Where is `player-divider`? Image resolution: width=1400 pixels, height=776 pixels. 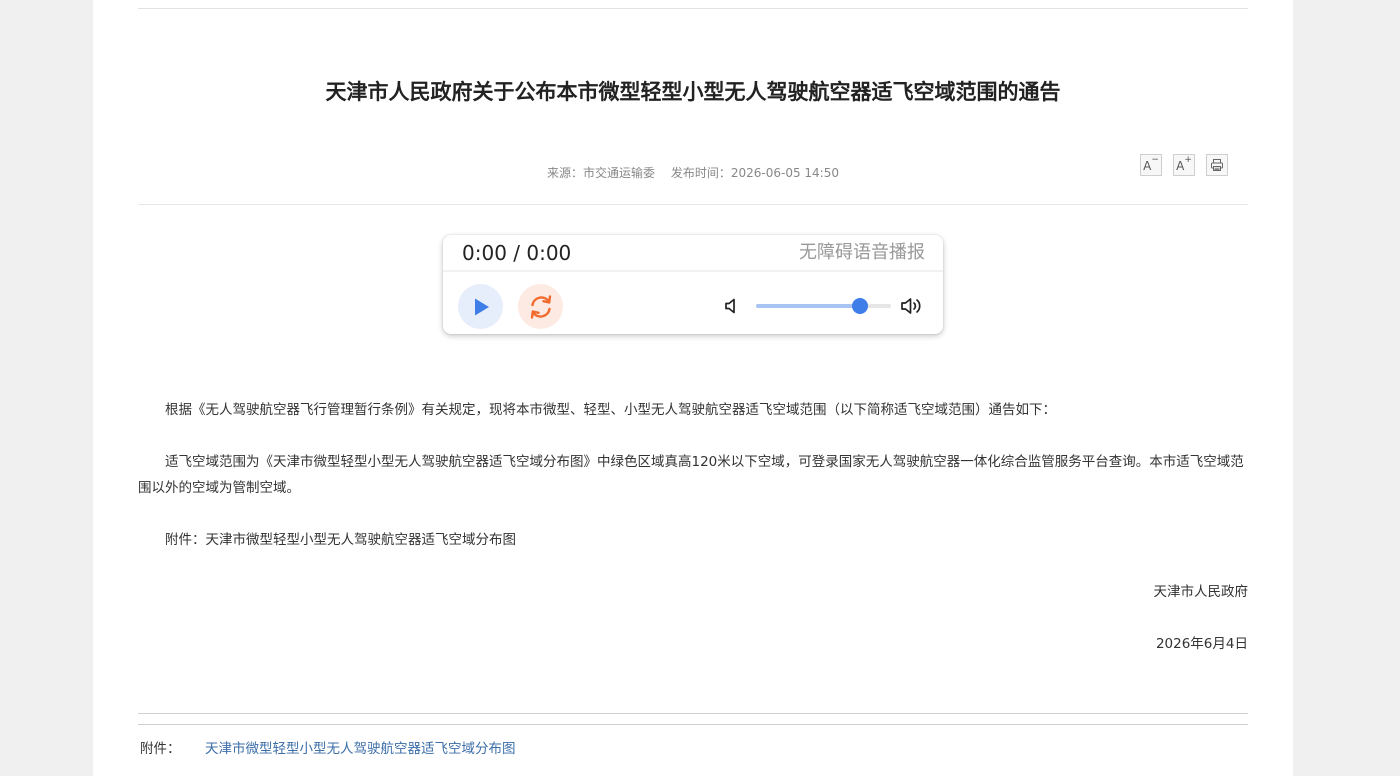
player-divider is located at coordinates (693, 271).